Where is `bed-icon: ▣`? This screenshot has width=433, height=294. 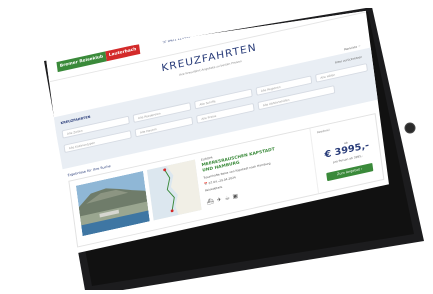
bed-icon: ▣ is located at coordinates (235, 196).